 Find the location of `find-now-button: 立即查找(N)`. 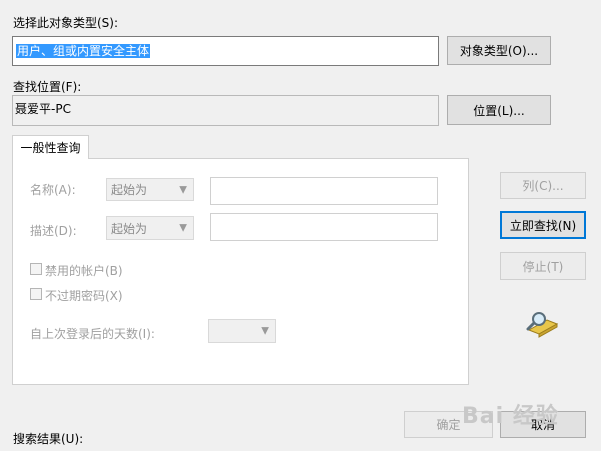

find-now-button: 立即查找(N) is located at coordinates (543, 225).